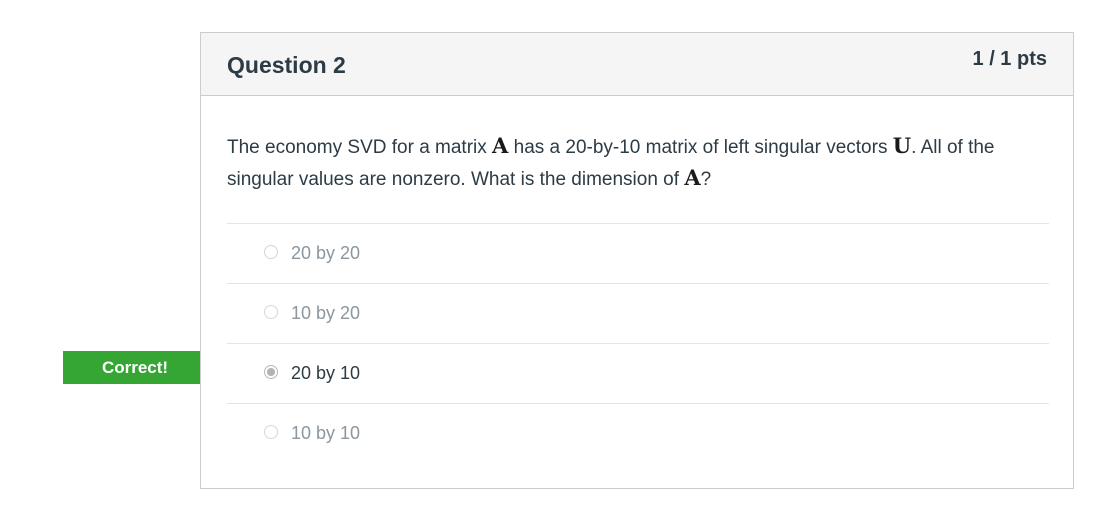  What do you see at coordinates (286, 65) in the screenshot?
I see `question-title: Question 2` at bounding box center [286, 65].